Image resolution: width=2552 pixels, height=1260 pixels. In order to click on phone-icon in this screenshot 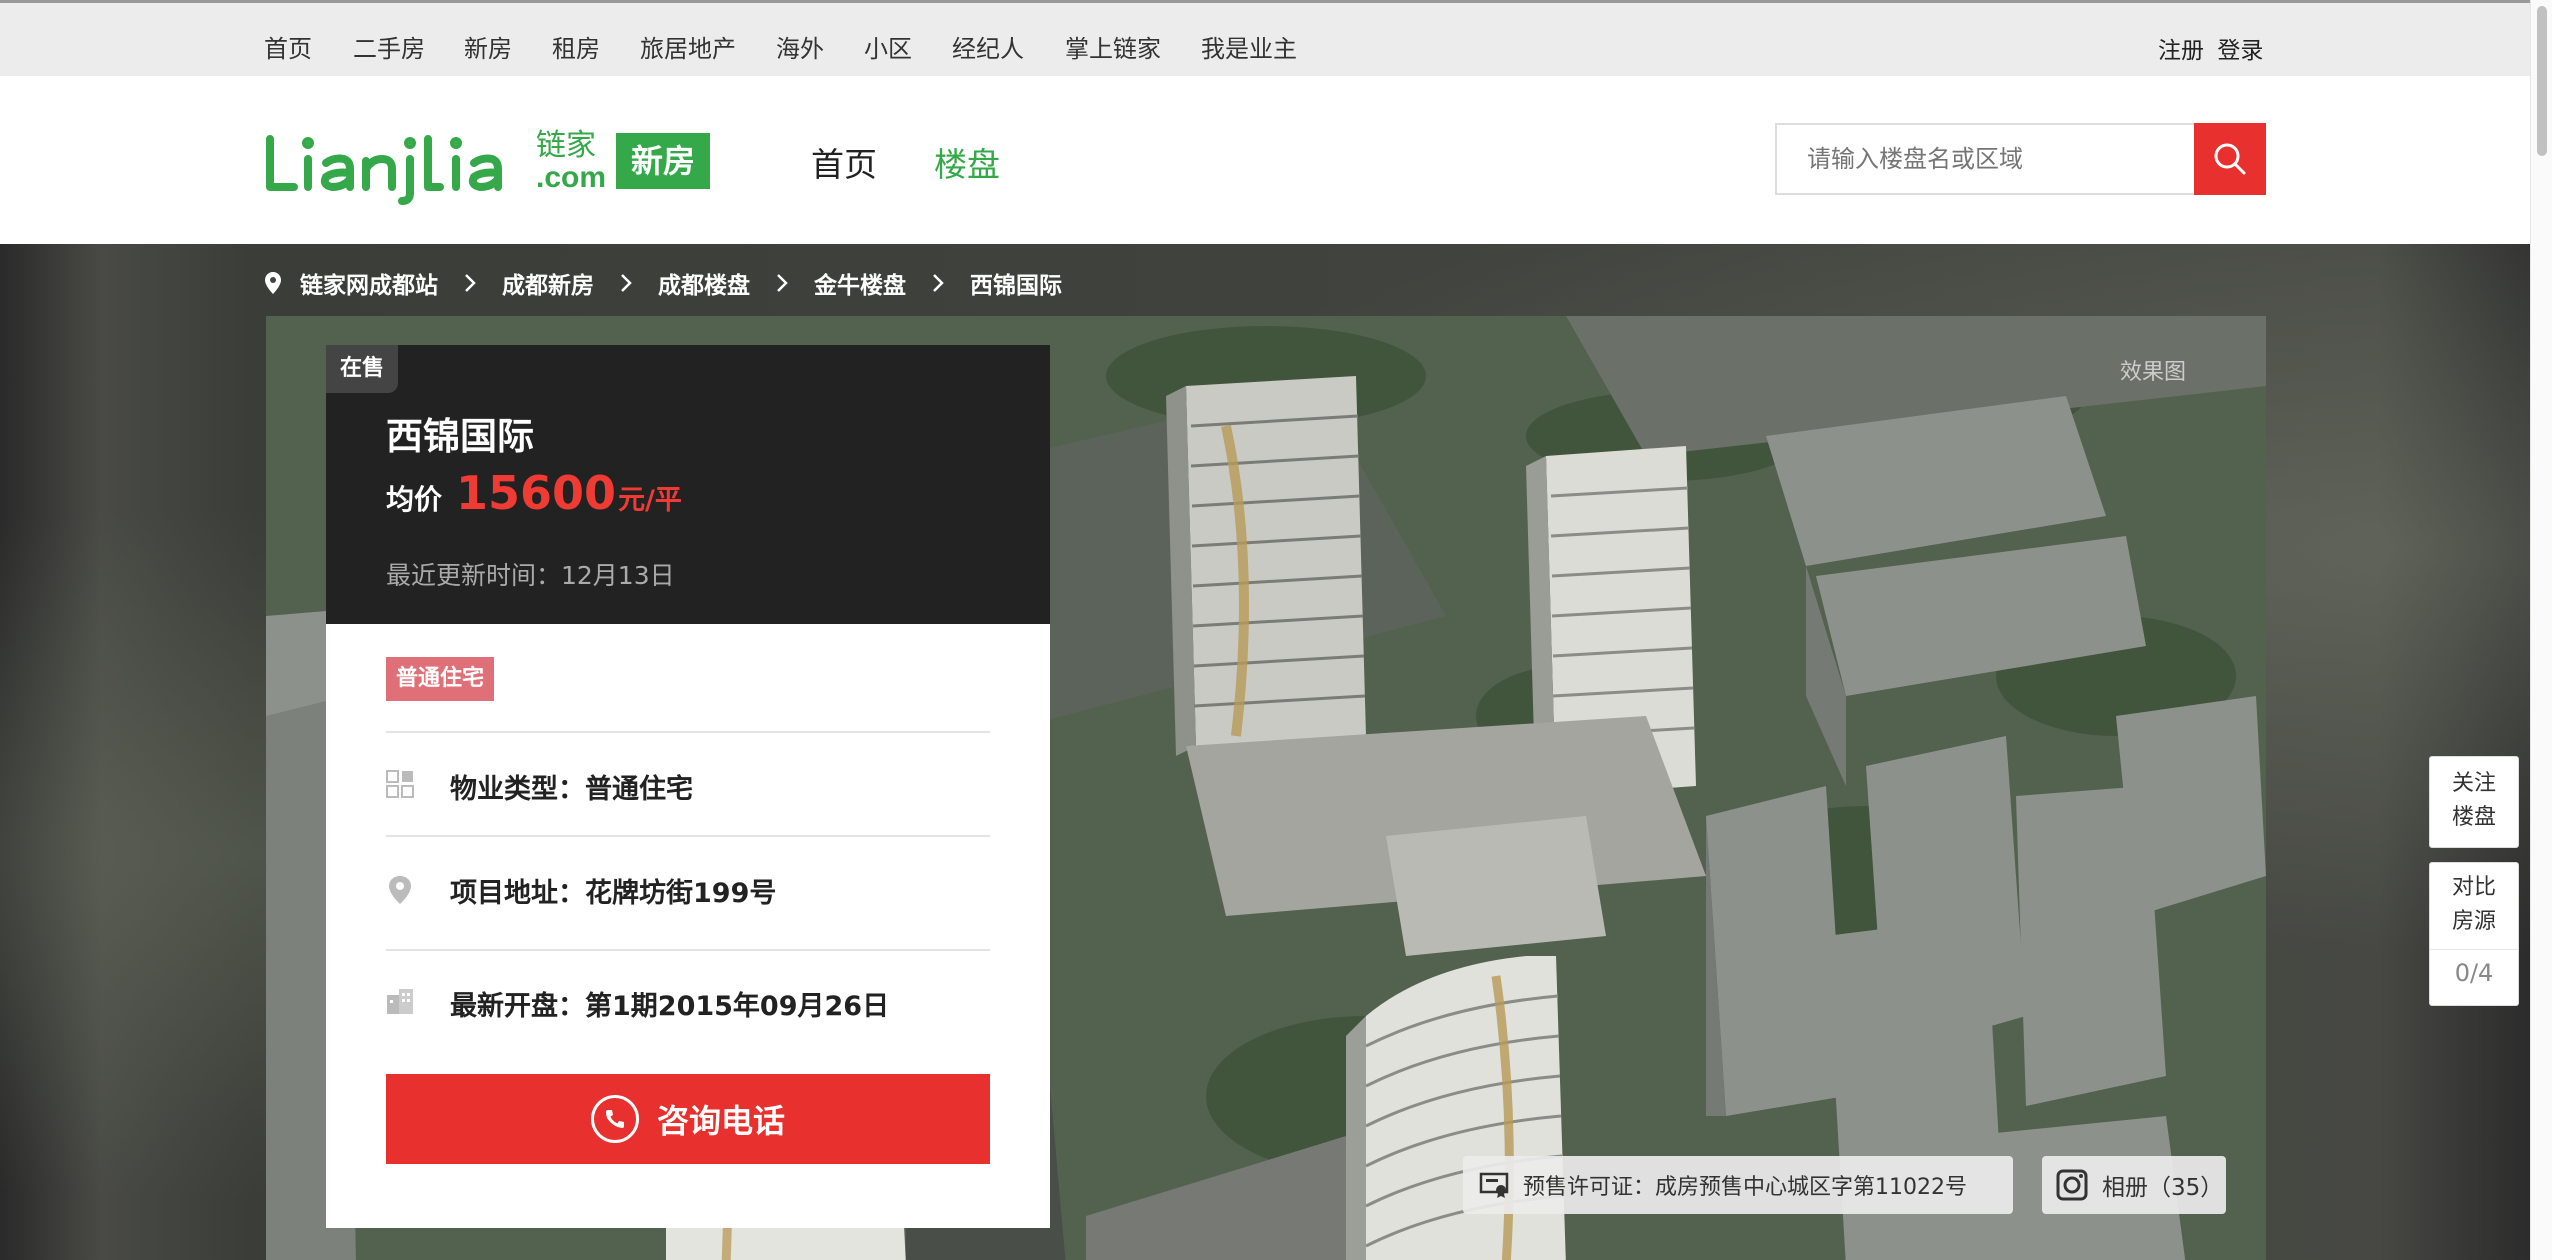, I will do `click(614, 1119)`.